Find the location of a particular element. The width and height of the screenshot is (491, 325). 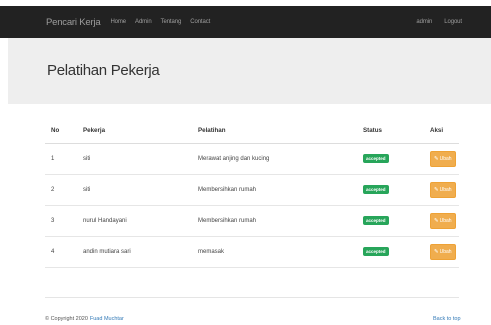

column-header-pelatihan: Pelatihan is located at coordinates (274, 131).